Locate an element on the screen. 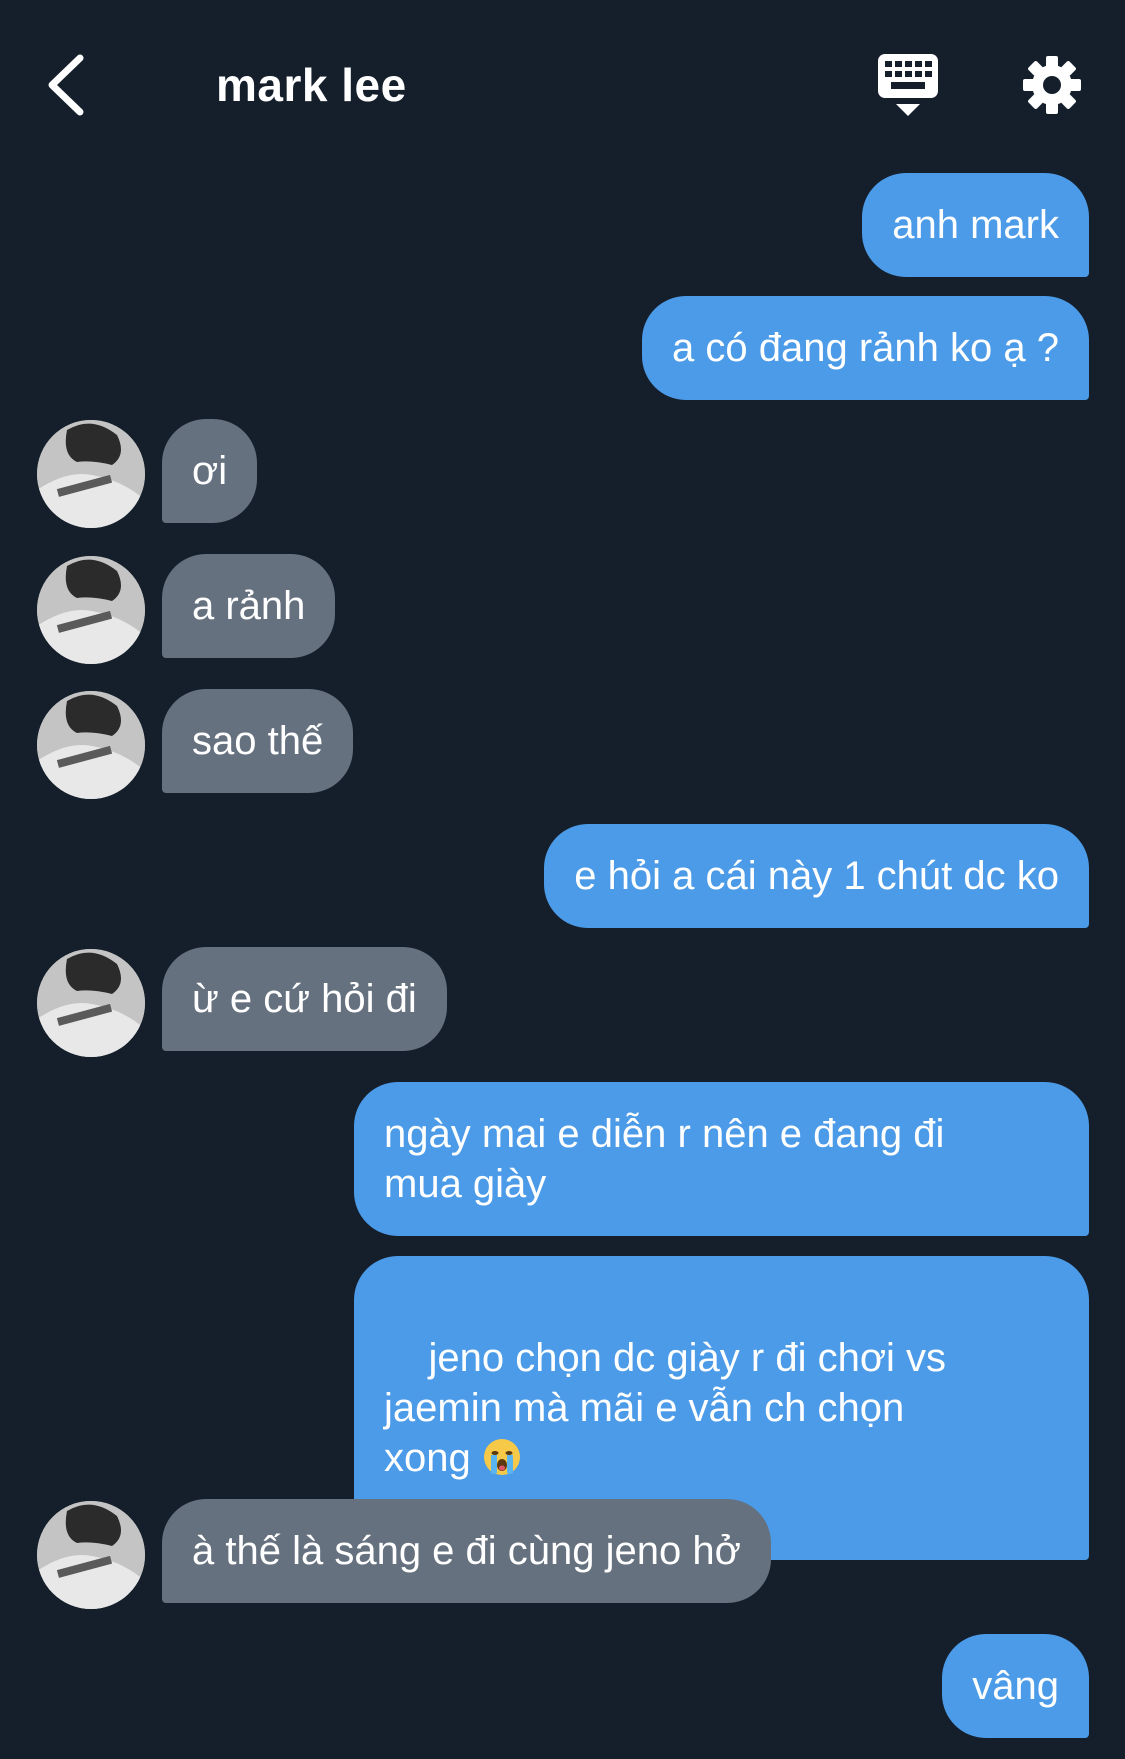 The height and width of the screenshot is (1759, 1125). message-bubble-outgoing: vâng is located at coordinates (1015, 1686).